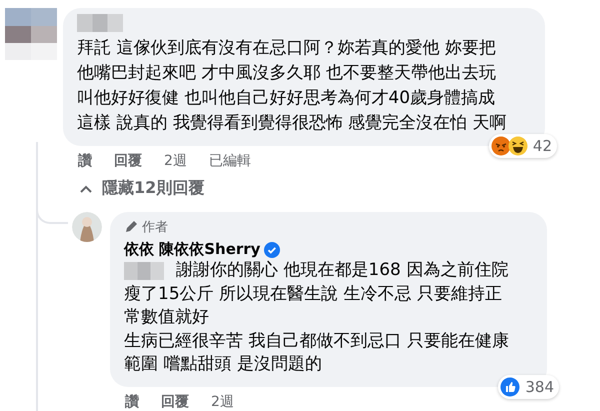 The height and width of the screenshot is (411, 600). What do you see at coordinates (153, 188) in the screenshot?
I see `hide-replies-link: 隱藏12則回覆` at bounding box center [153, 188].